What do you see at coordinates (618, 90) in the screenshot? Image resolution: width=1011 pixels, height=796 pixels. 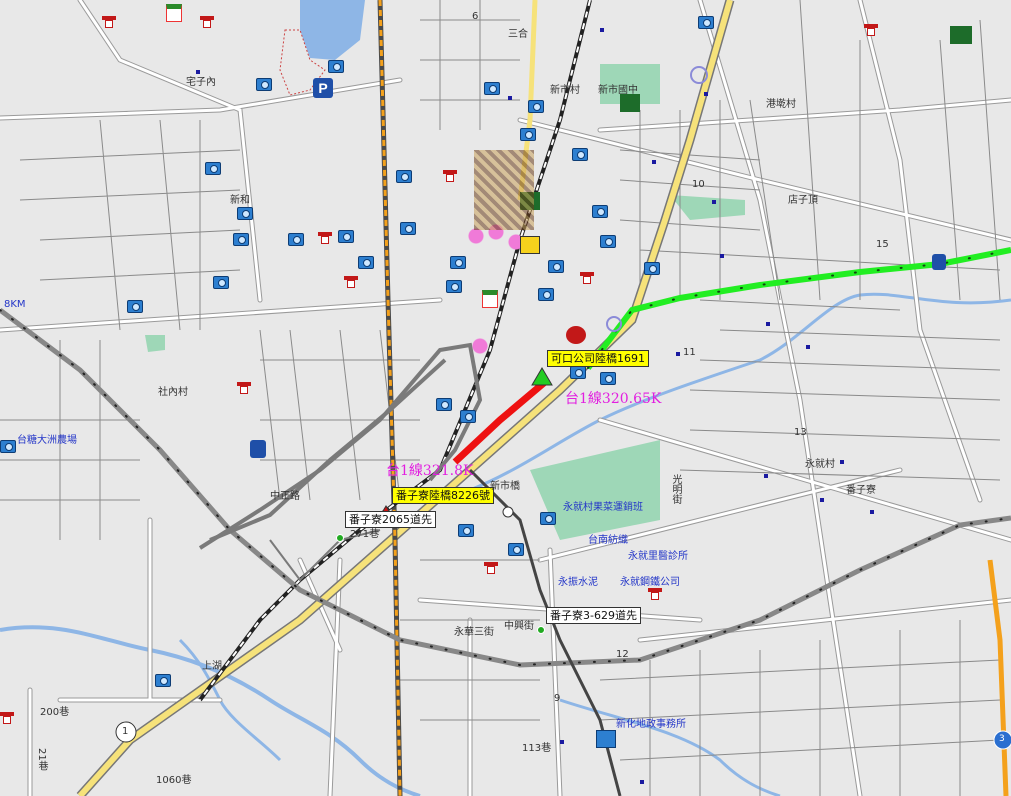 I see `place-label: 新市國中` at bounding box center [618, 90].